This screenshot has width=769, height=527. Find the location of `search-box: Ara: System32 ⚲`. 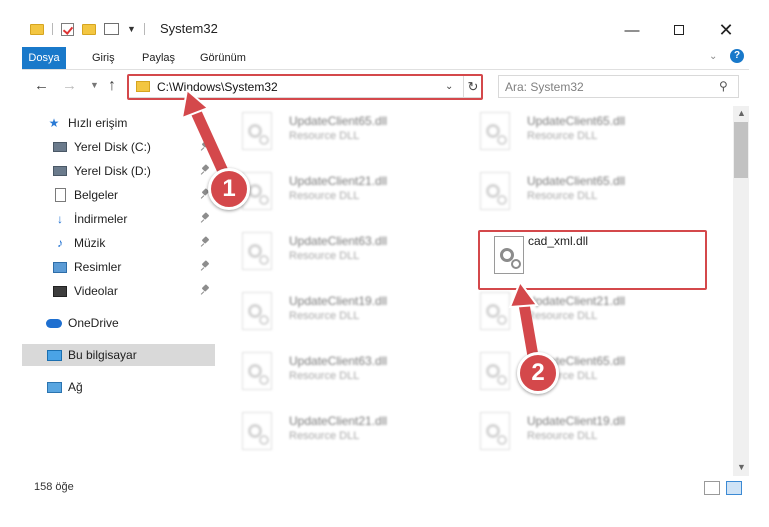

search-box: Ara: System32 ⚲ is located at coordinates (618, 86).